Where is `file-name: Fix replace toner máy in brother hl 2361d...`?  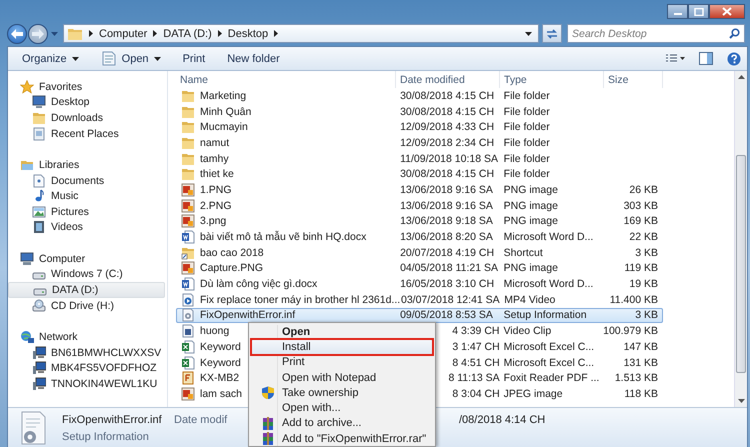
file-name: Fix replace toner máy in brother hl 2361d... is located at coordinates (300, 300).